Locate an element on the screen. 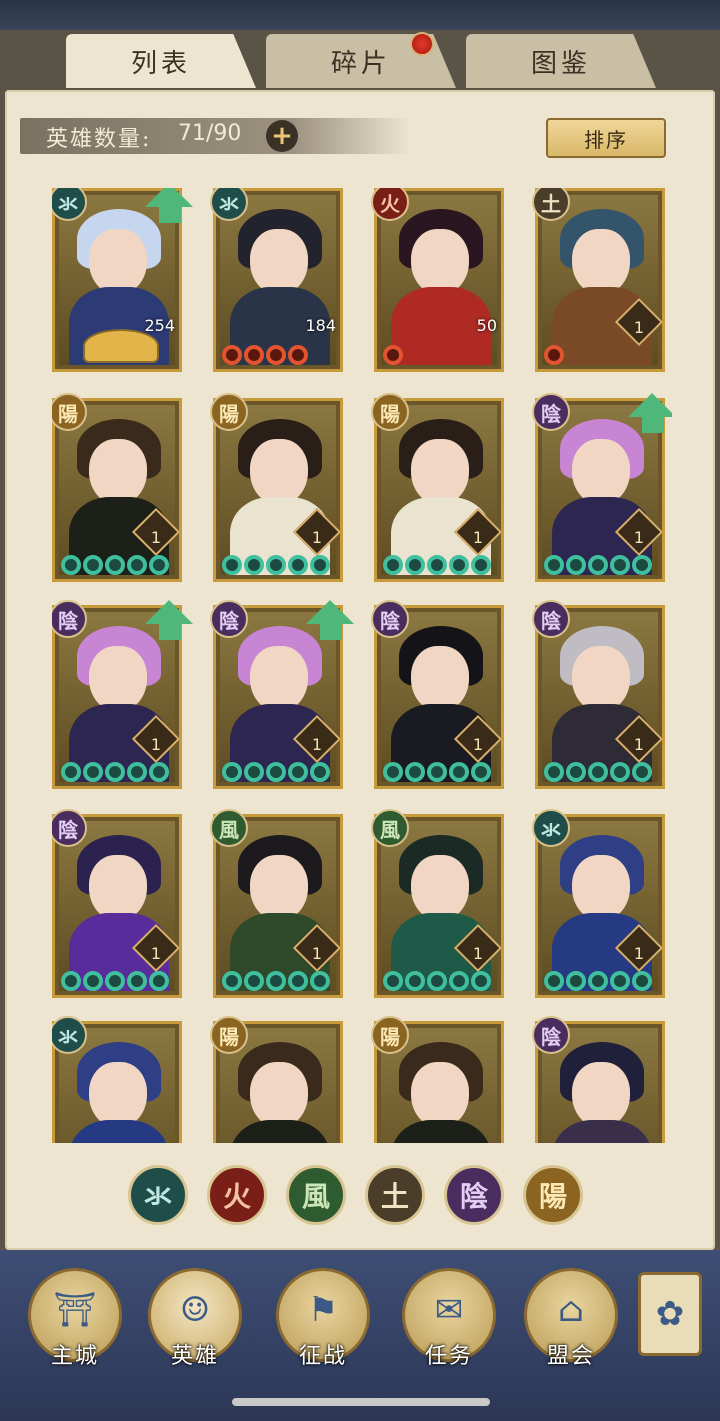 The height and width of the screenshot is (1421, 720). hero-card: 火 50 is located at coordinates (437, 280).